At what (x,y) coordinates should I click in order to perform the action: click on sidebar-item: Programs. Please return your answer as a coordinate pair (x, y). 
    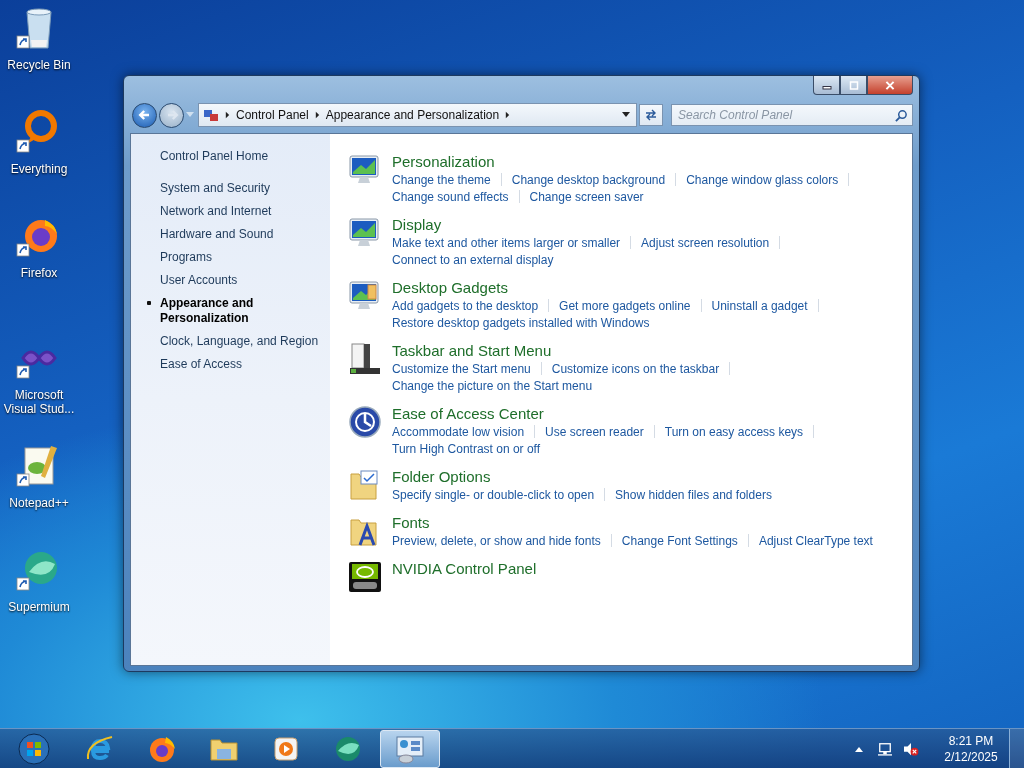
    Looking at the image, I should click on (242, 257).